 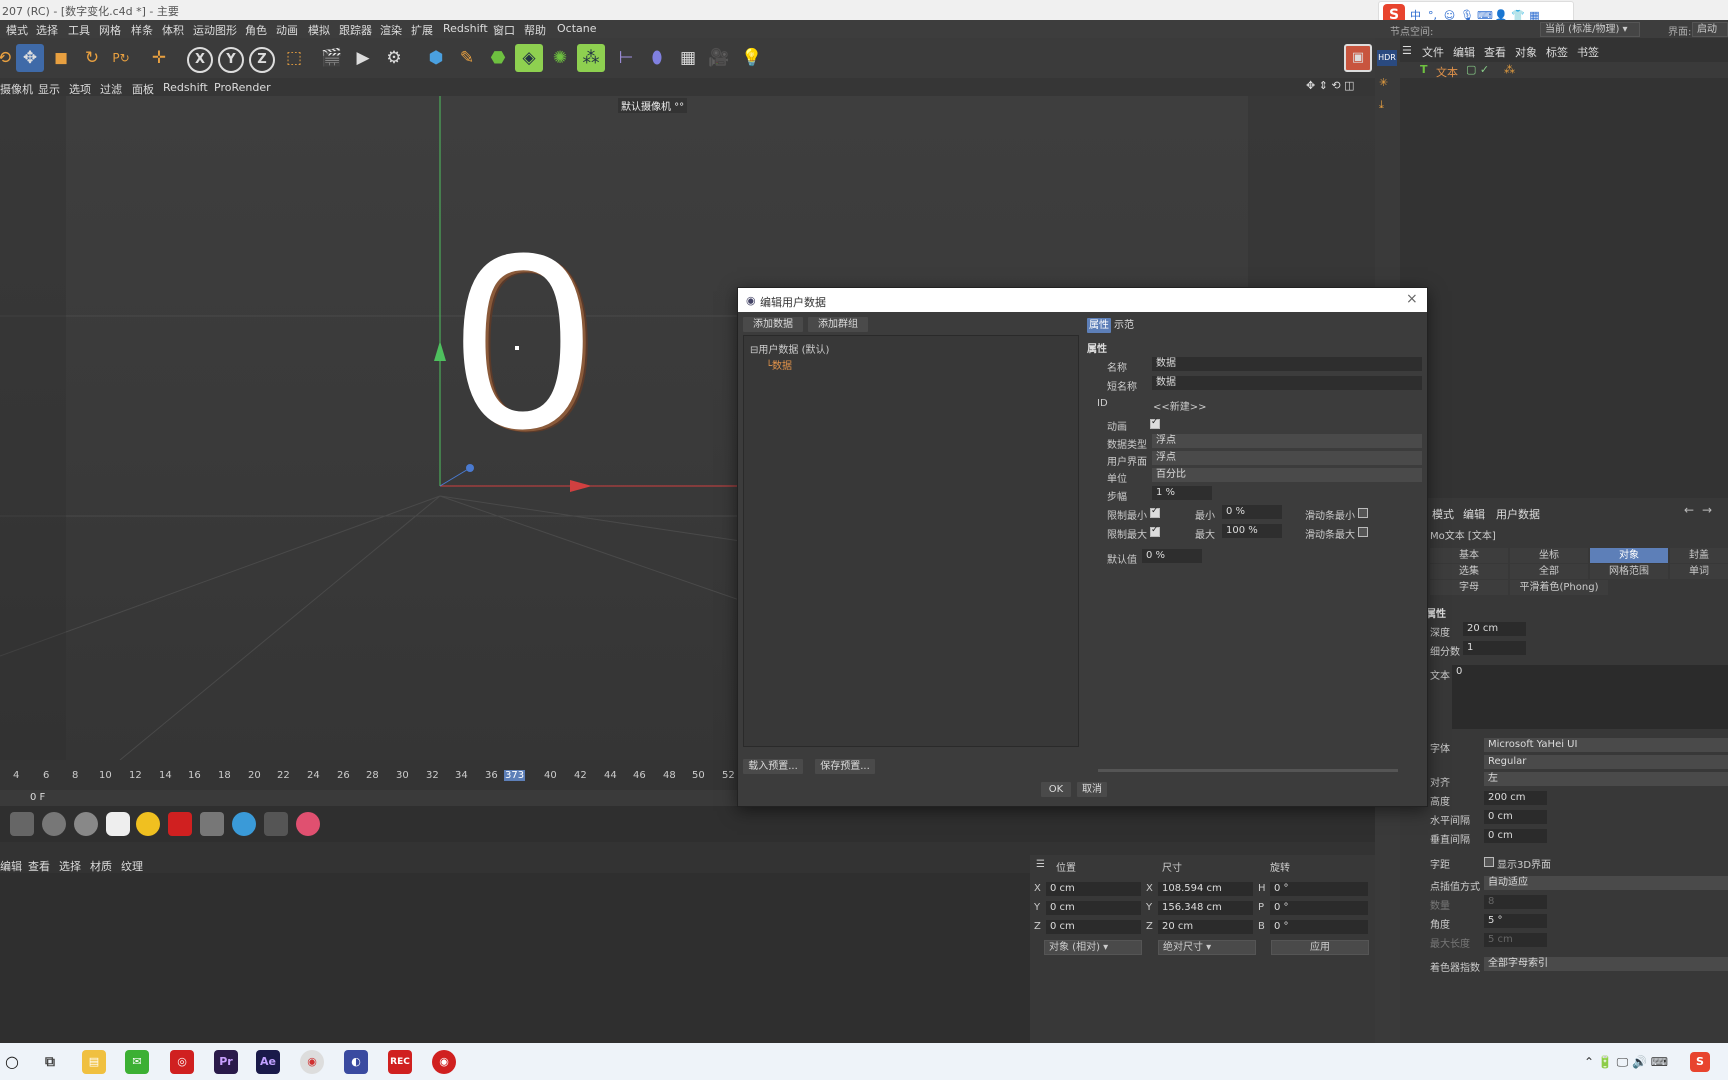 I want to click on size-y-field: 156.348 cm, so click(x=1205, y=908).